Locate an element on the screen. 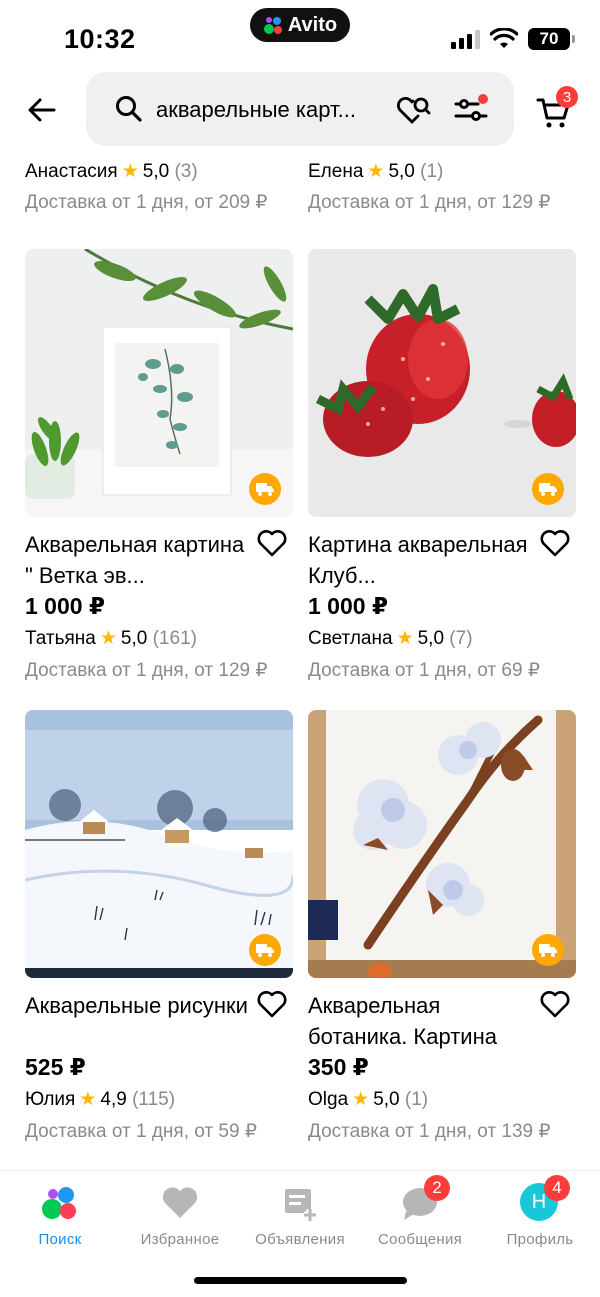 The width and height of the screenshot is (600, 1297). save-search-heart-icon is located at coordinates (415, 110).